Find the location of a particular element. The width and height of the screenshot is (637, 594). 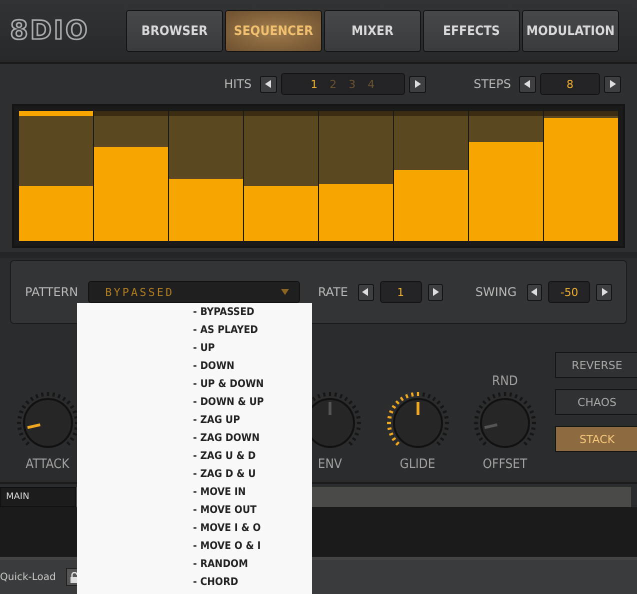

tab: MIXER is located at coordinates (372, 31).